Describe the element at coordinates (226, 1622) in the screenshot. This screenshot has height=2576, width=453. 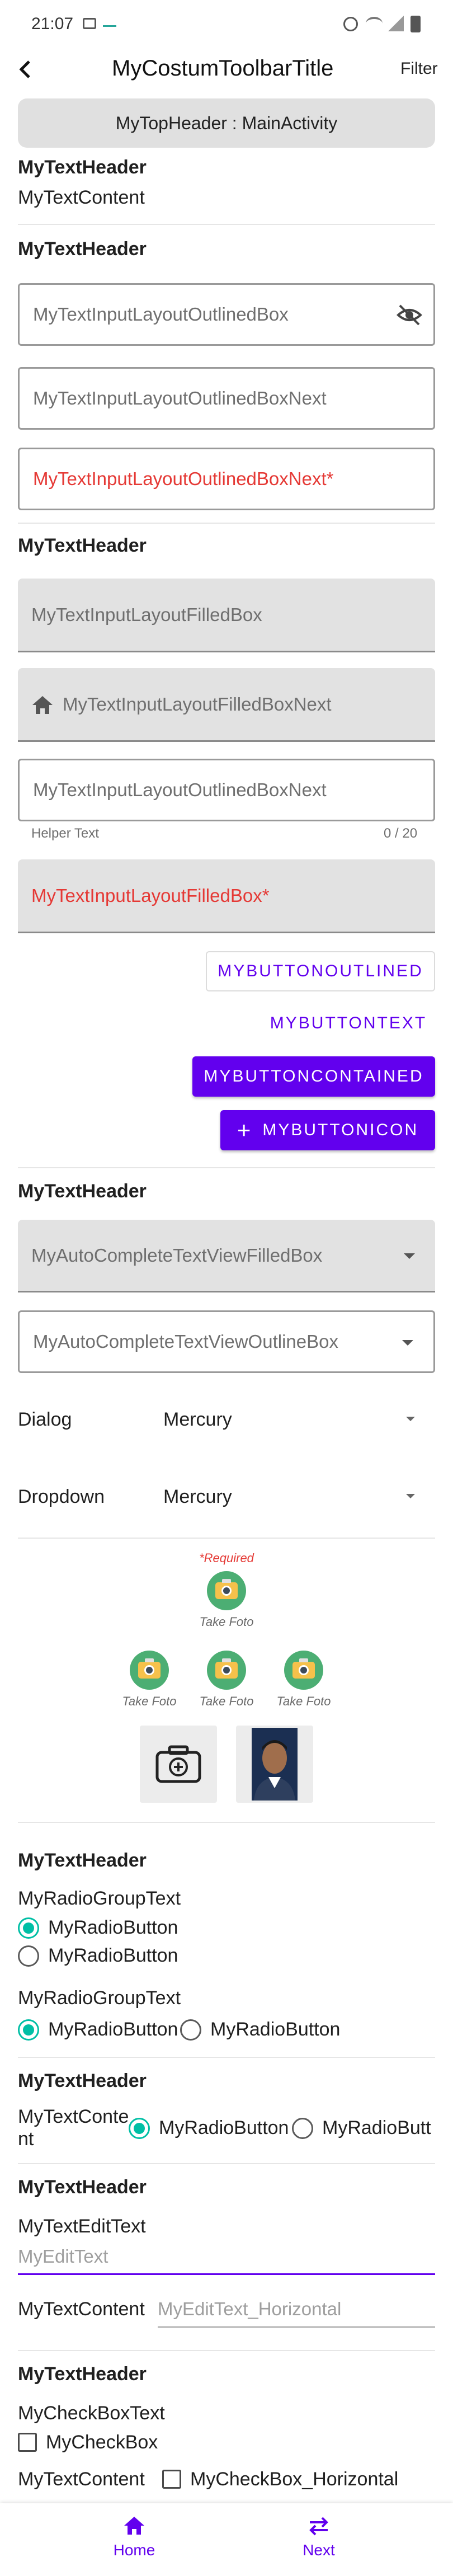
I see `take-foto-label: Take Foto` at that location.